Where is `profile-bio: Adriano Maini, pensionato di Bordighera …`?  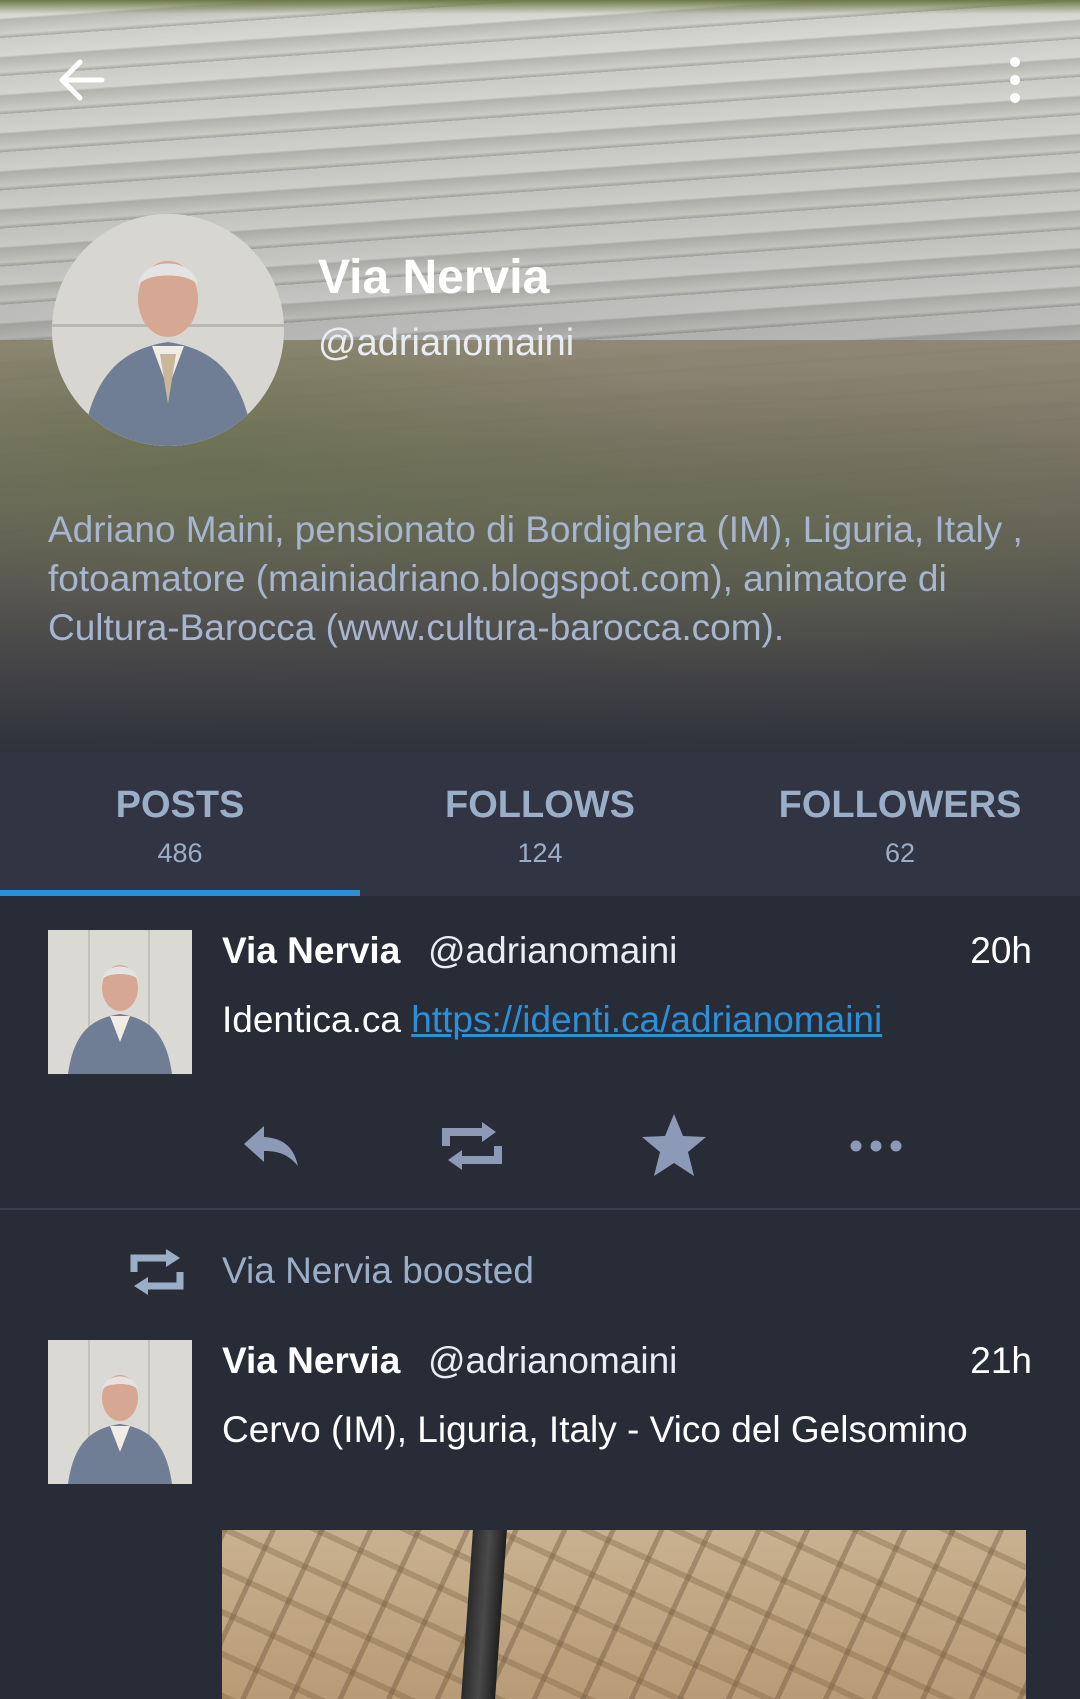 profile-bio: Adriano Maini, pensionato di Bordighera … is located at coordinates (535, 578).